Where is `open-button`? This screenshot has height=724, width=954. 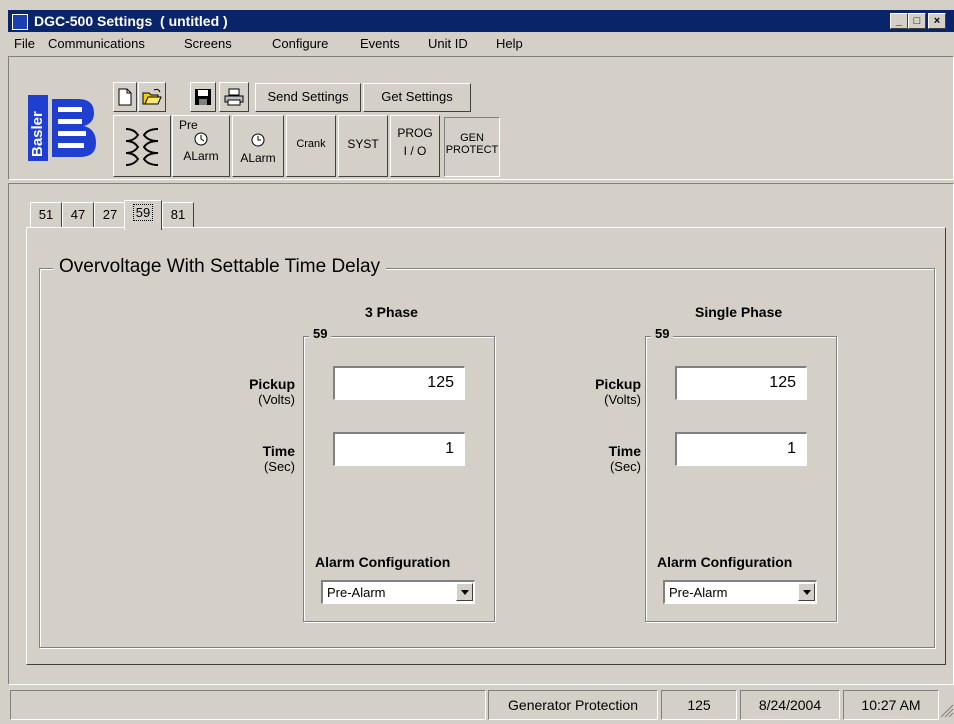 open-button is located at coordinates (152, 97).